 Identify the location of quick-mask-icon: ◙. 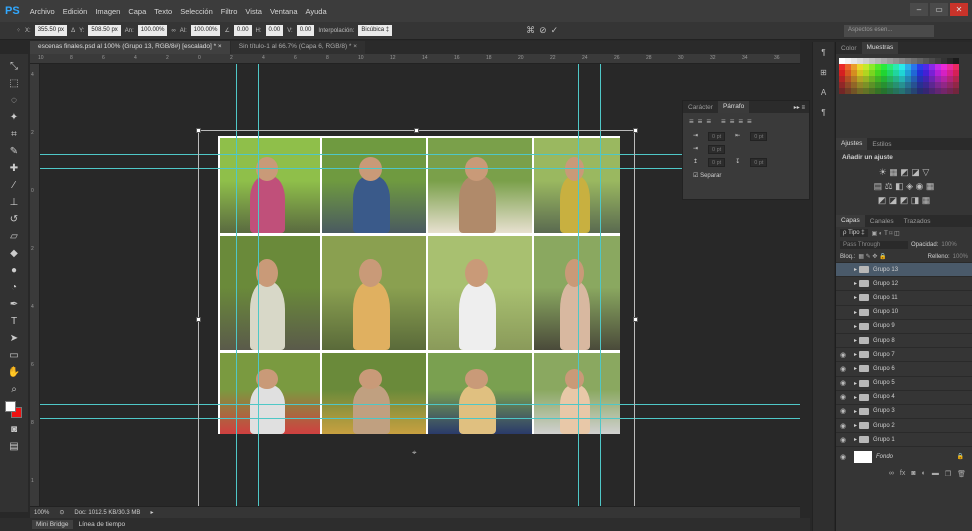
(14, 430).